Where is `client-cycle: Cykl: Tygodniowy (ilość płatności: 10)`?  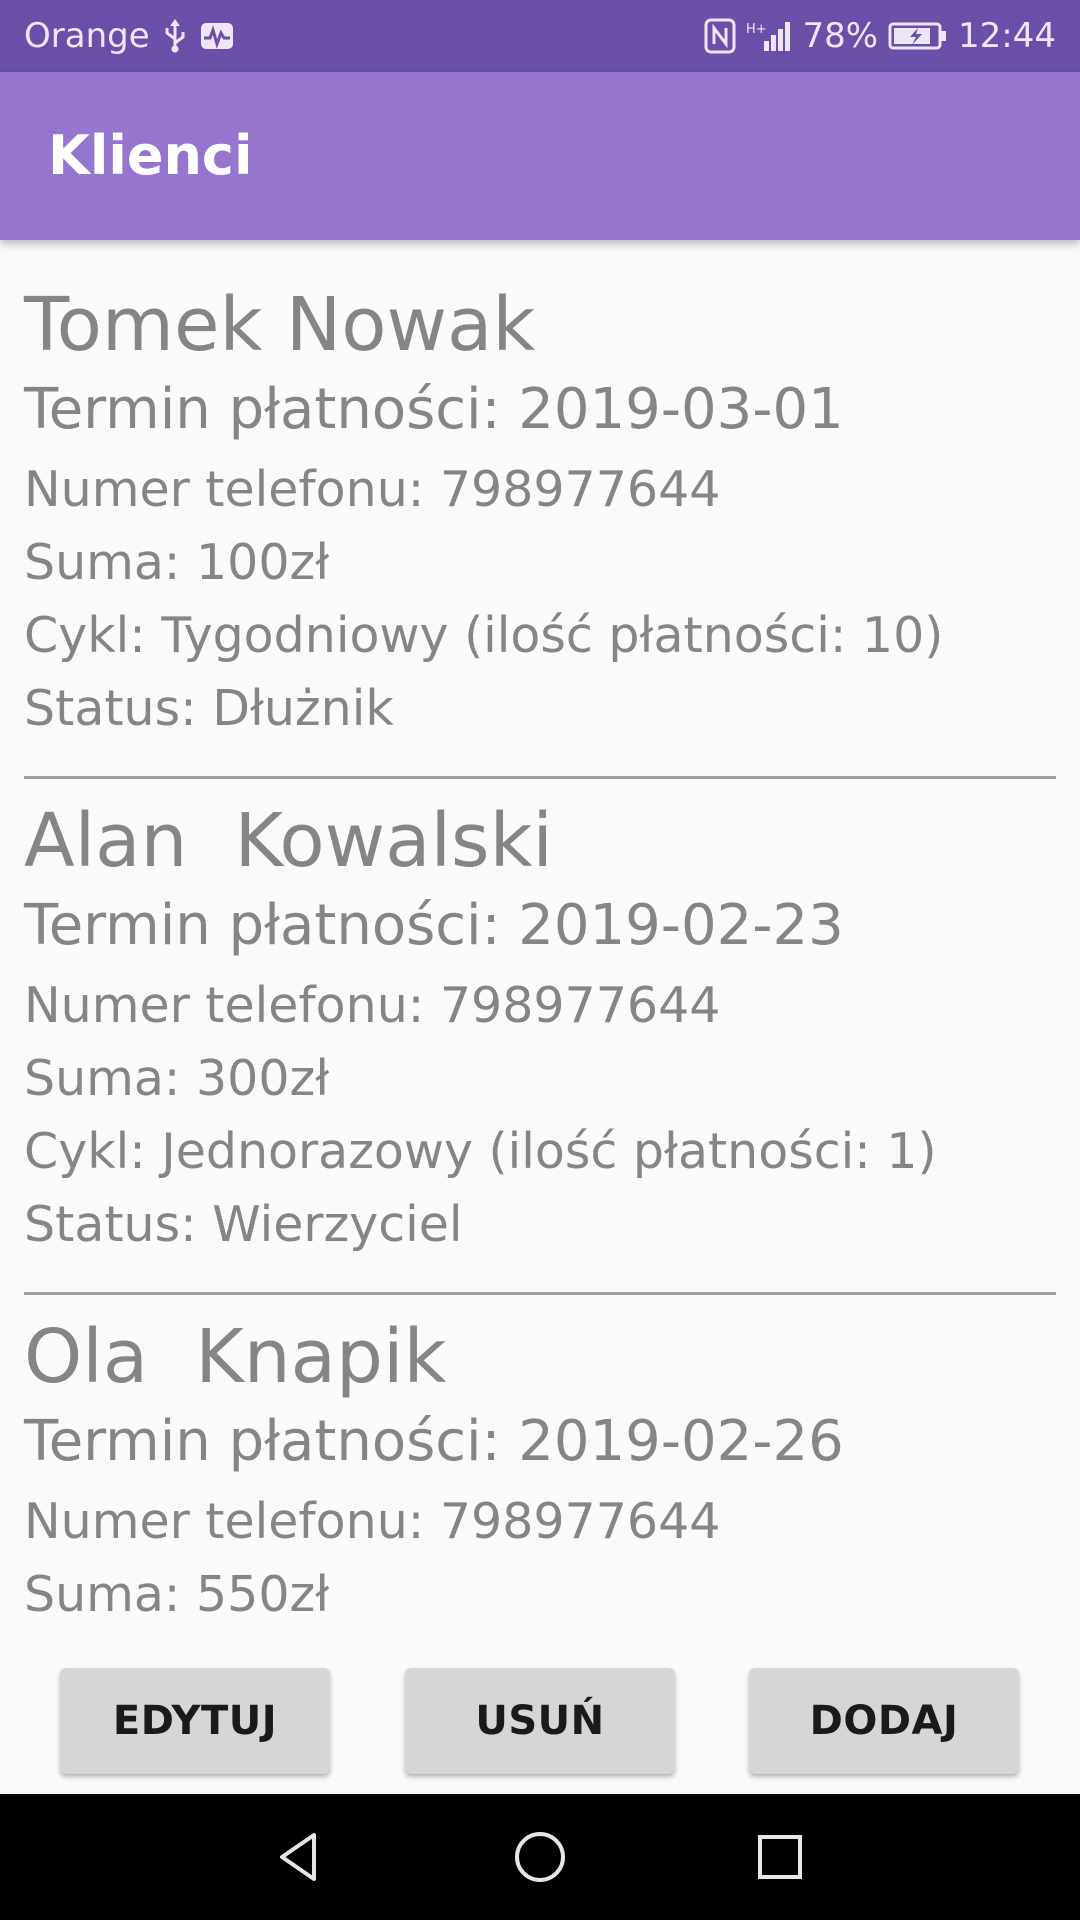
client-cycle: Cykl: Tygodniowy (ilość płatności: 10) is located at coordinates (484, 635).